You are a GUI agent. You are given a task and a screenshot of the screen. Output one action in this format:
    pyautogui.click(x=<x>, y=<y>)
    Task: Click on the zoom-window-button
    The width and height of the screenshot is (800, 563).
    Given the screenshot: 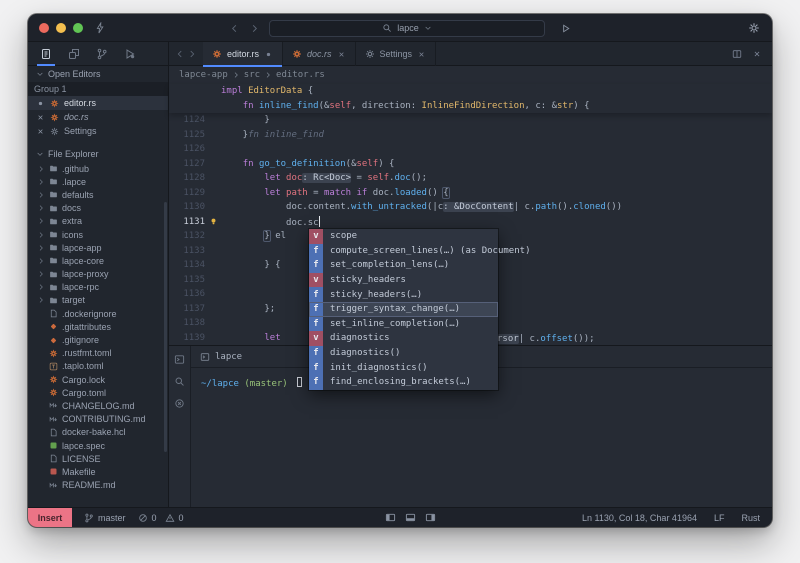 What is the action you would take?
    pyautogui.click(x=78, y=28)
    